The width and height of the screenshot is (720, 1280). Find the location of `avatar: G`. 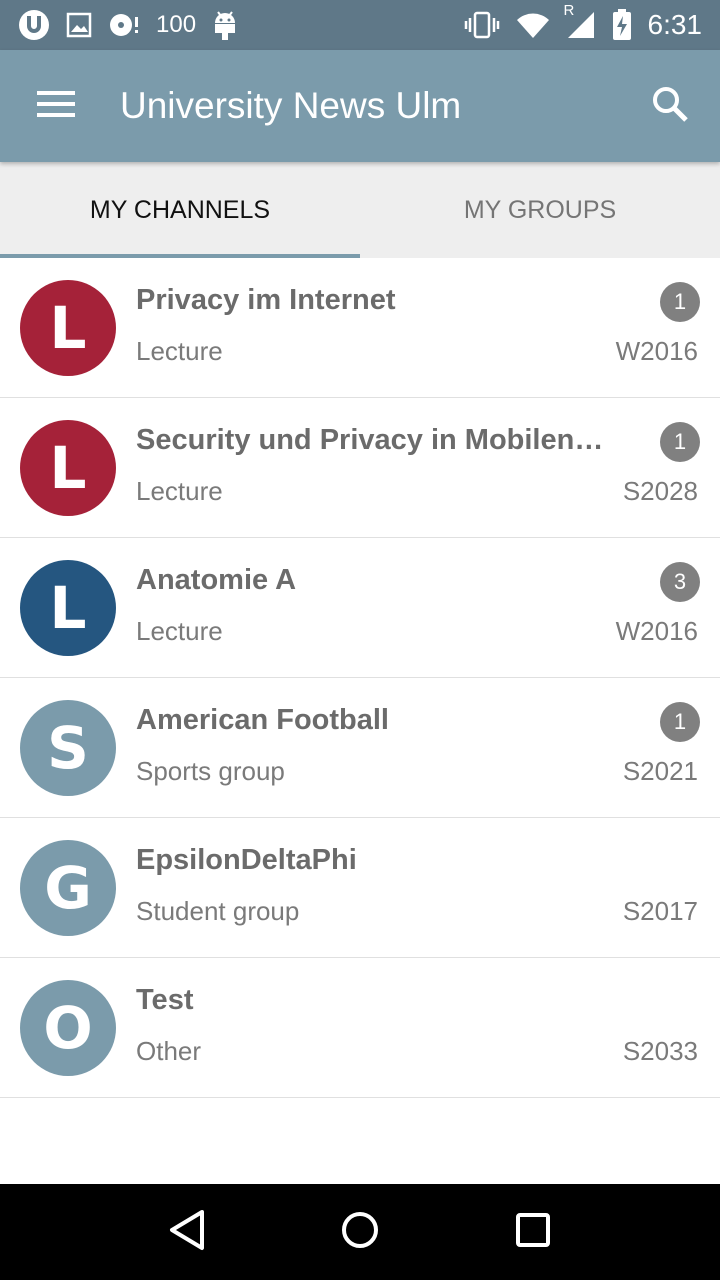

avatar: G is located at coordinates (68, 888).